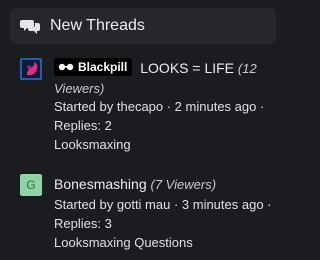 Image resolution: width=320 pixels, height=260 pixels. I want to click on thread-title-line: Bonesmashing (7 Viewers), so click(165, 184).